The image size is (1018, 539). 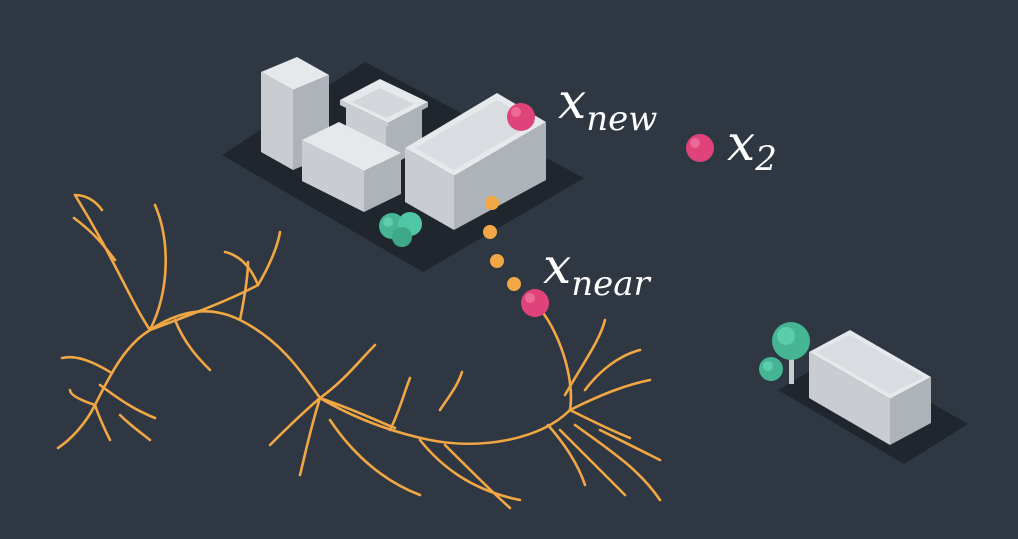 What do you see at coordinates (607, 105) in the screenshot?
I see `label-x-new: xnew` at bounding box center [607, 105].